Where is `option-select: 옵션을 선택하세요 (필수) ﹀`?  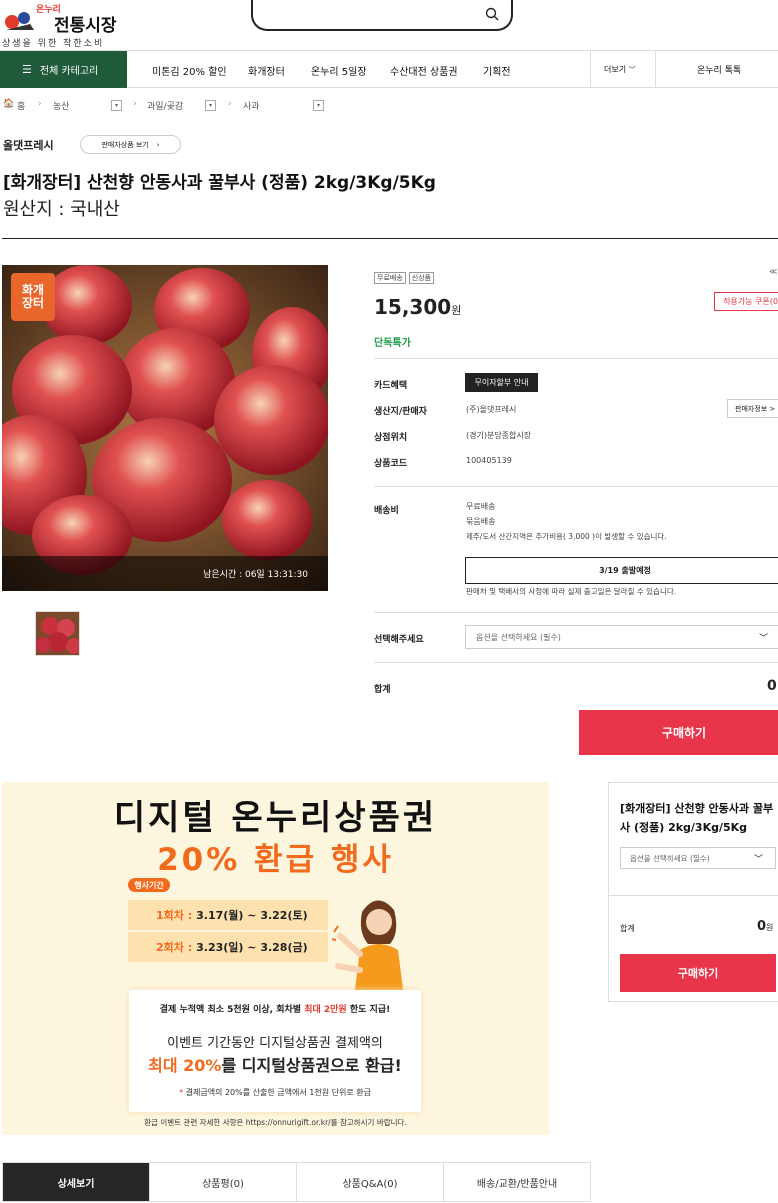 option-select: 옵션을 선택하세요 (필수) ﹀ is located at coordinates (621, 637).